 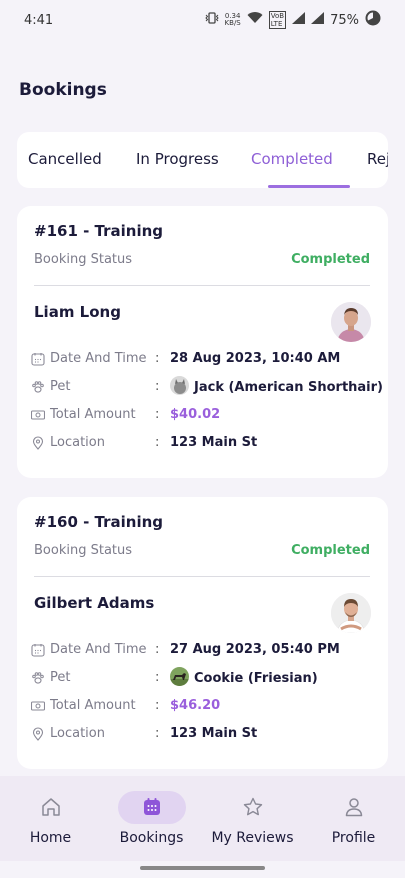 What do you see at coordinates (50, 838) in the screenshot?
I see `nav-home-label: Home` at bounding box center [50, 838].